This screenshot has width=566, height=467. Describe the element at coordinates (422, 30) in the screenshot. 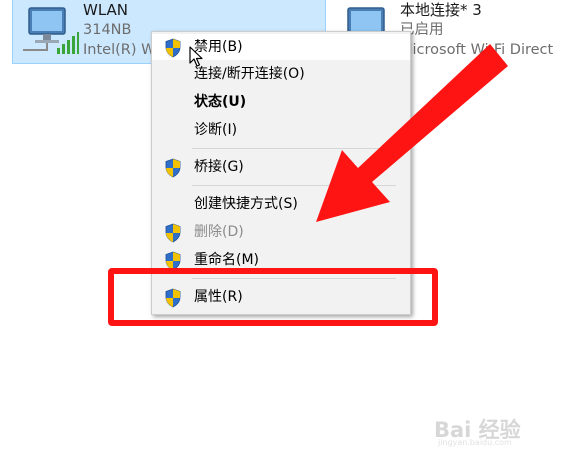

I see `adapter-status-line: 已启用` at that location.